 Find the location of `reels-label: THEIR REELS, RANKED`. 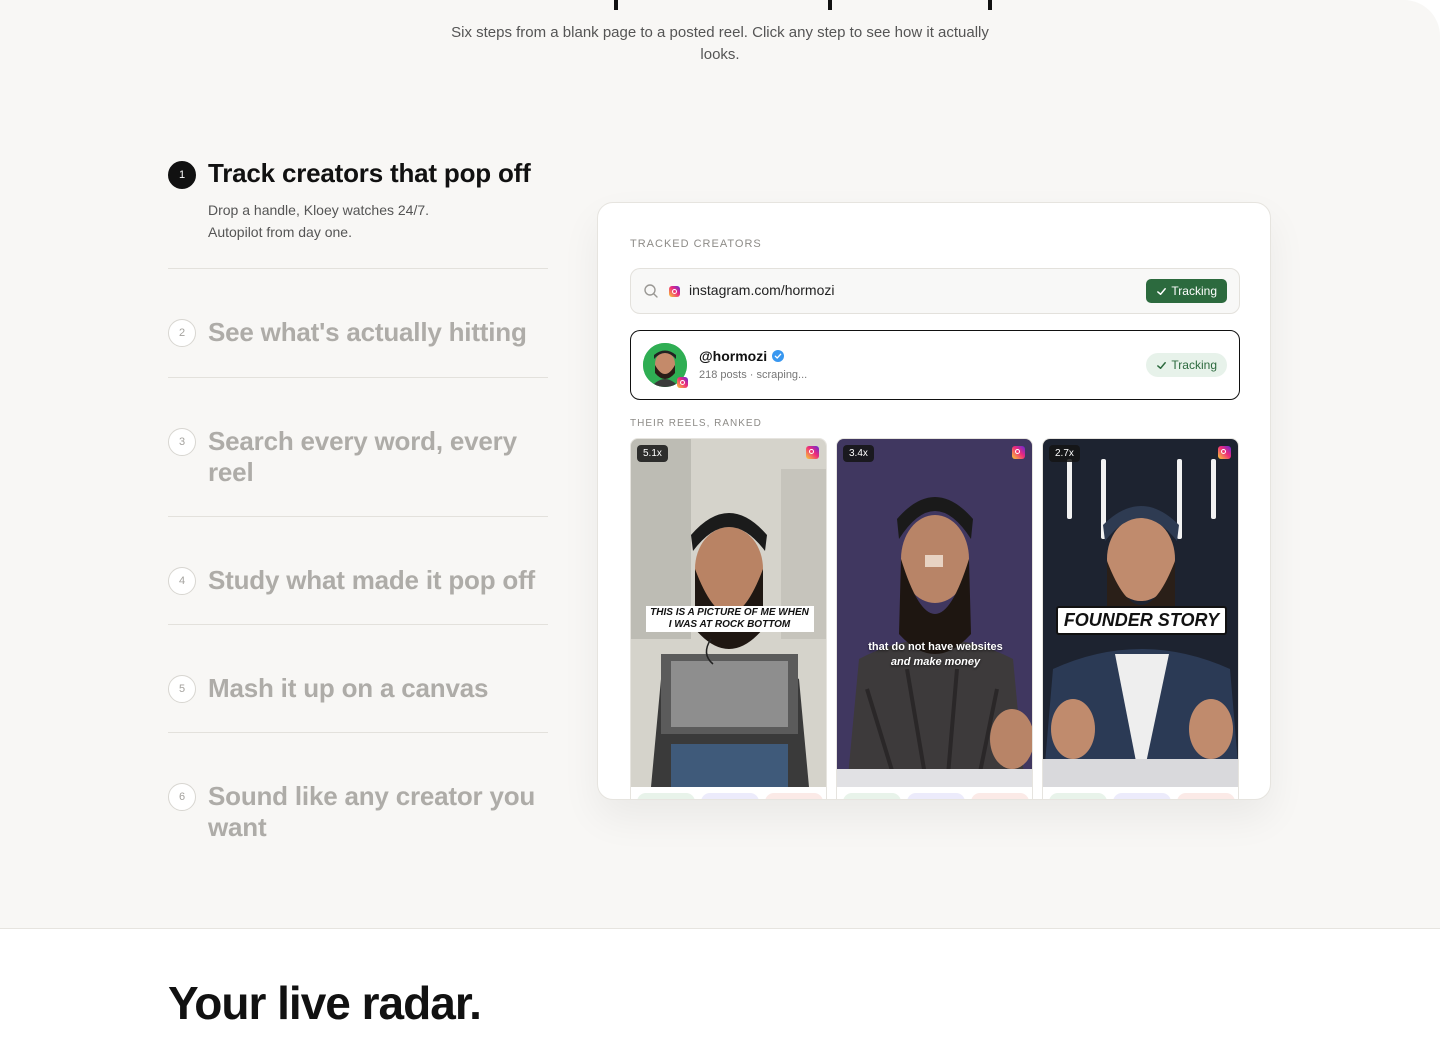

reels-label: THEIR REELS, RANKED is located at coordinates (696, 423).